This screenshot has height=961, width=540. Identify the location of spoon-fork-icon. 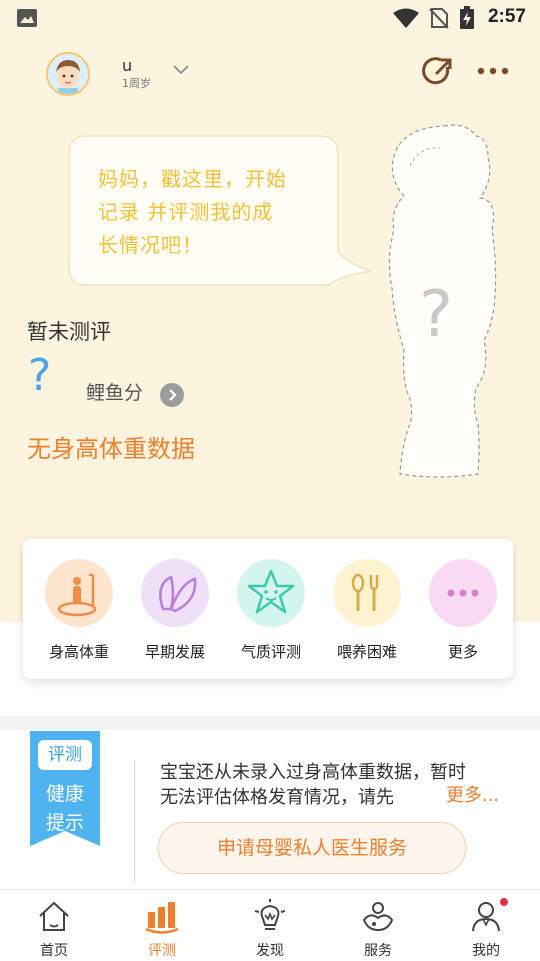
(365, 592).